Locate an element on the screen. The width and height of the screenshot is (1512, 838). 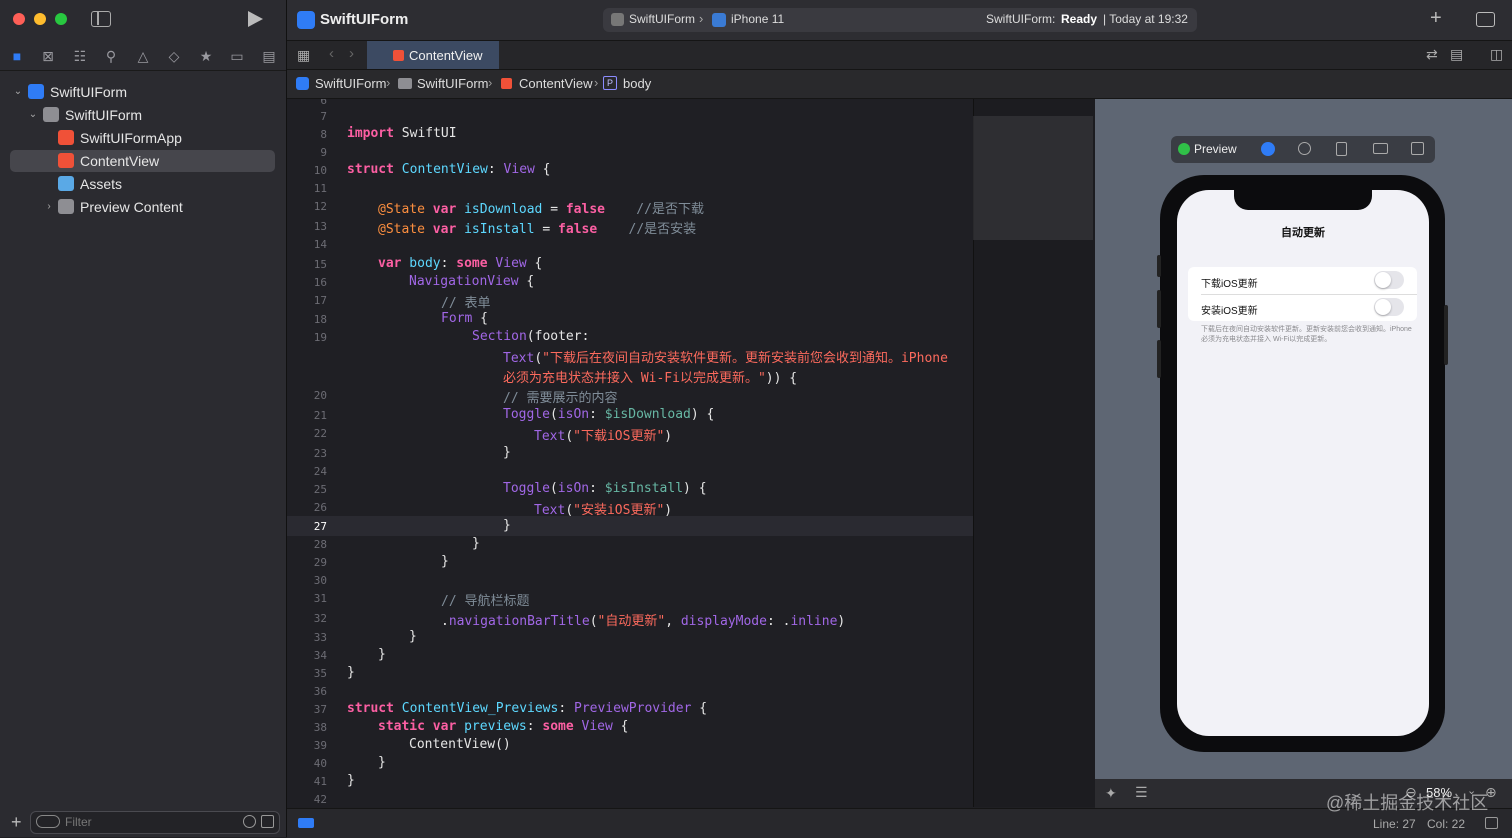
debug-area-icon is located at coordinates (306, 823).